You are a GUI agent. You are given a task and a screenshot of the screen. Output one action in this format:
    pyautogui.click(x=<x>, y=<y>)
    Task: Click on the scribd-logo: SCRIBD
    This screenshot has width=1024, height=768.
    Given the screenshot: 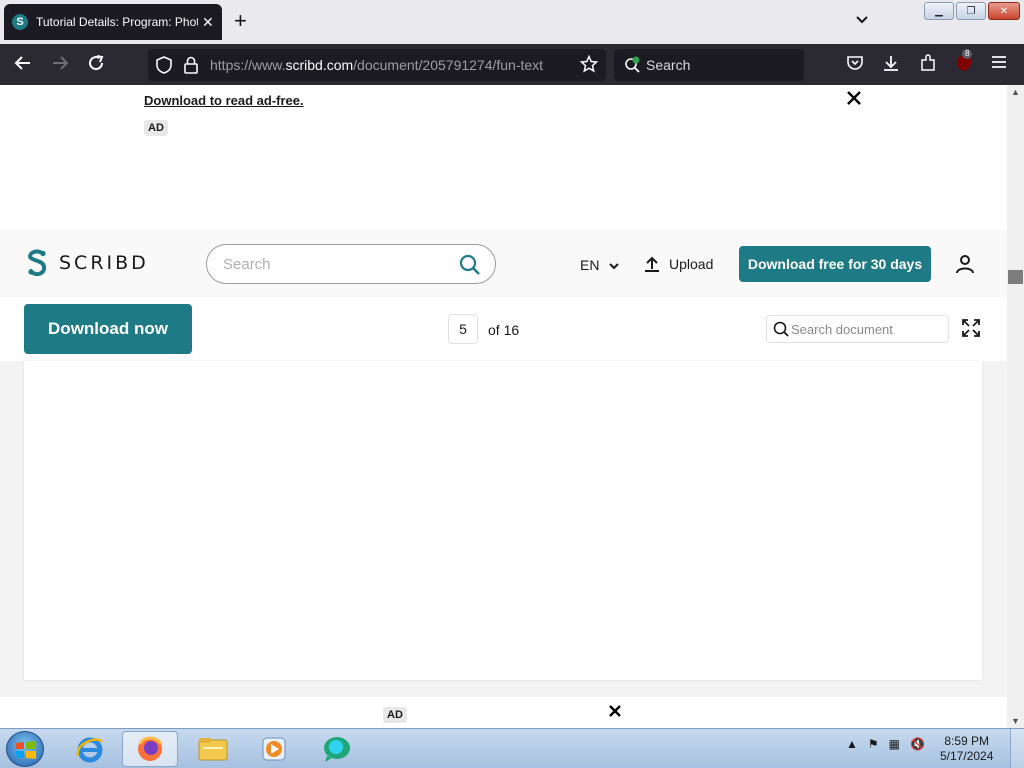 What is the action you would take?
    pyautogui.click(x=87, y=263)
    